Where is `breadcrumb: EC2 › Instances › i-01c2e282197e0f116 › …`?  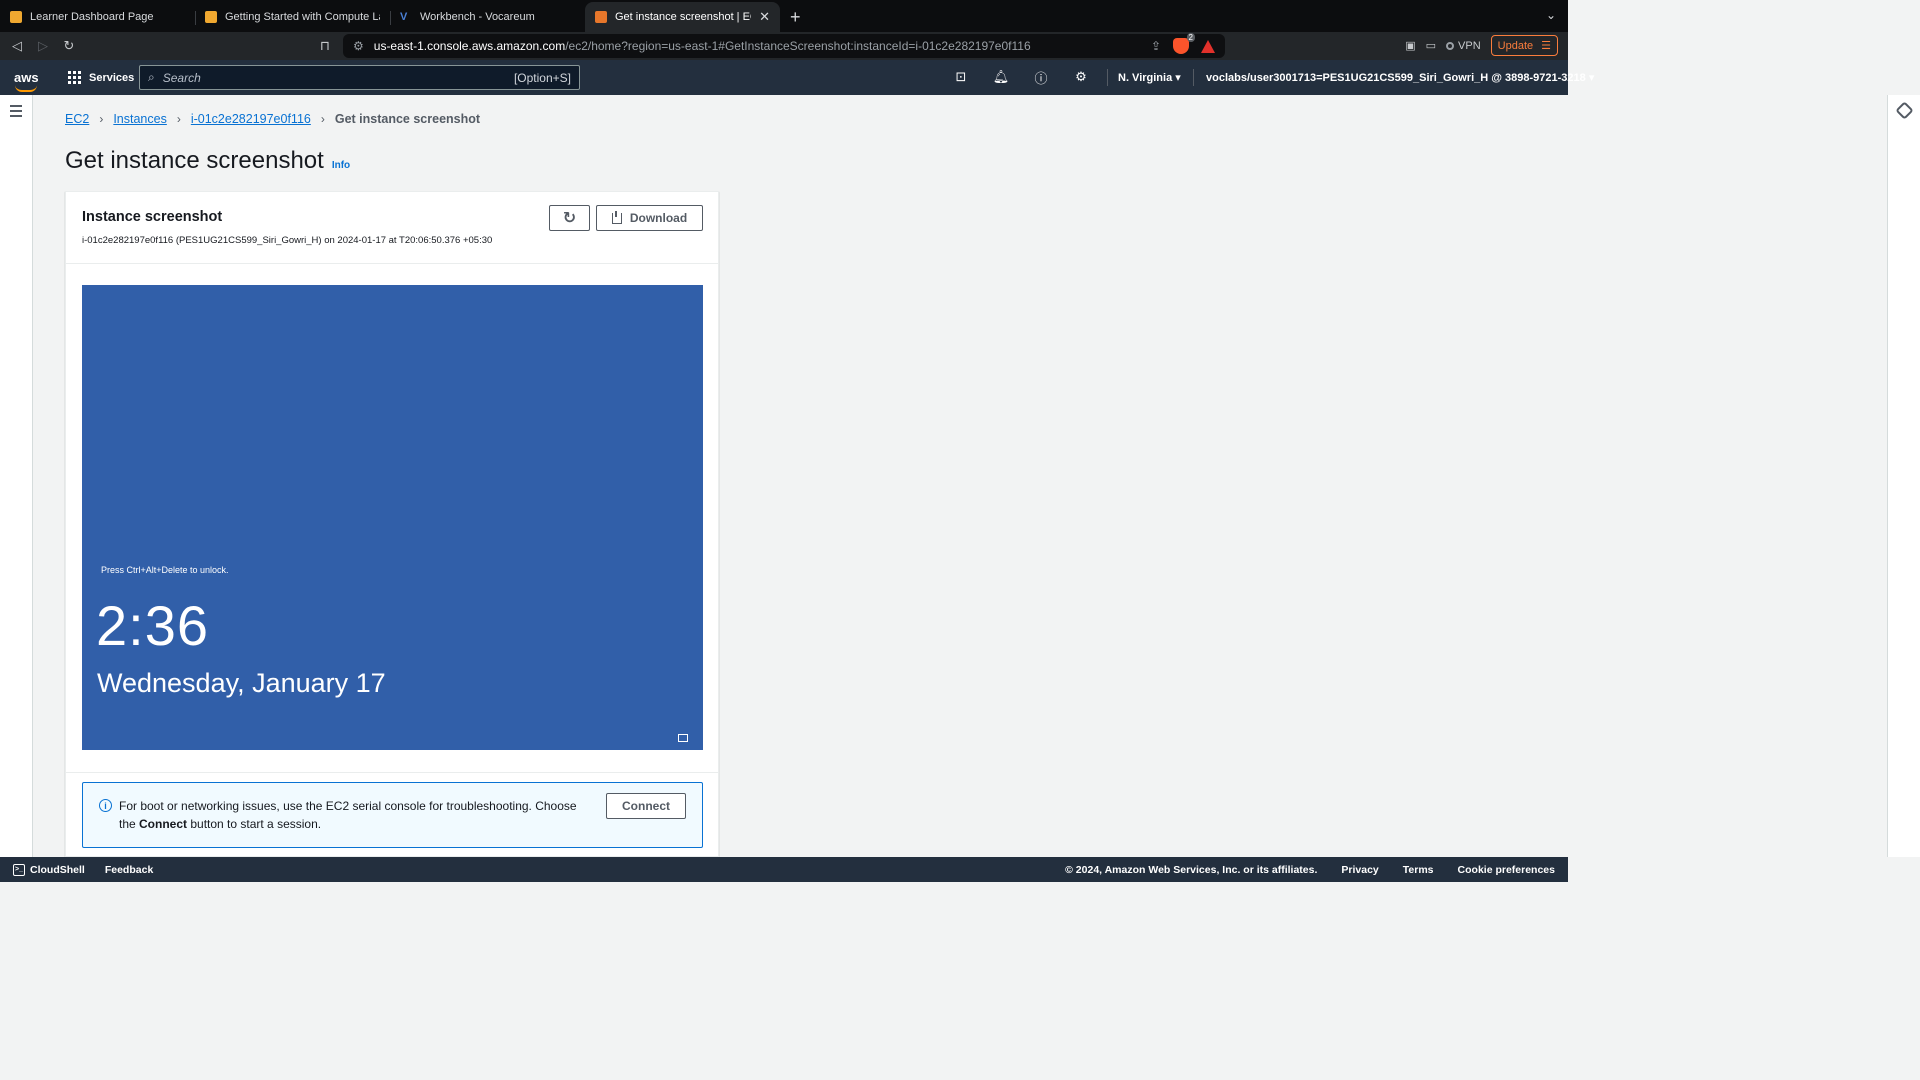
breadcrumb: EC2 › Instances › i-01c2e282197e0f116 › … is located at coordinates (272, 119).